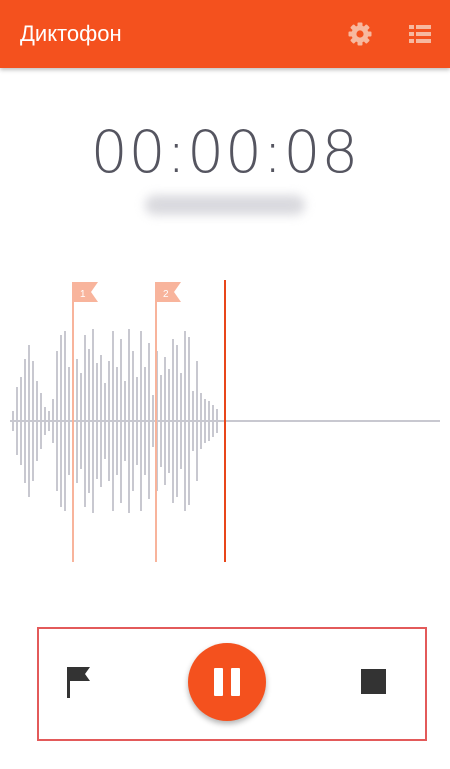 This screenshot has width=450, height=769. What do you see at coordinates (225, 152) in the screenshot?
I see `elapsed-time: 00:00:08` at bounding box center [225, 152].